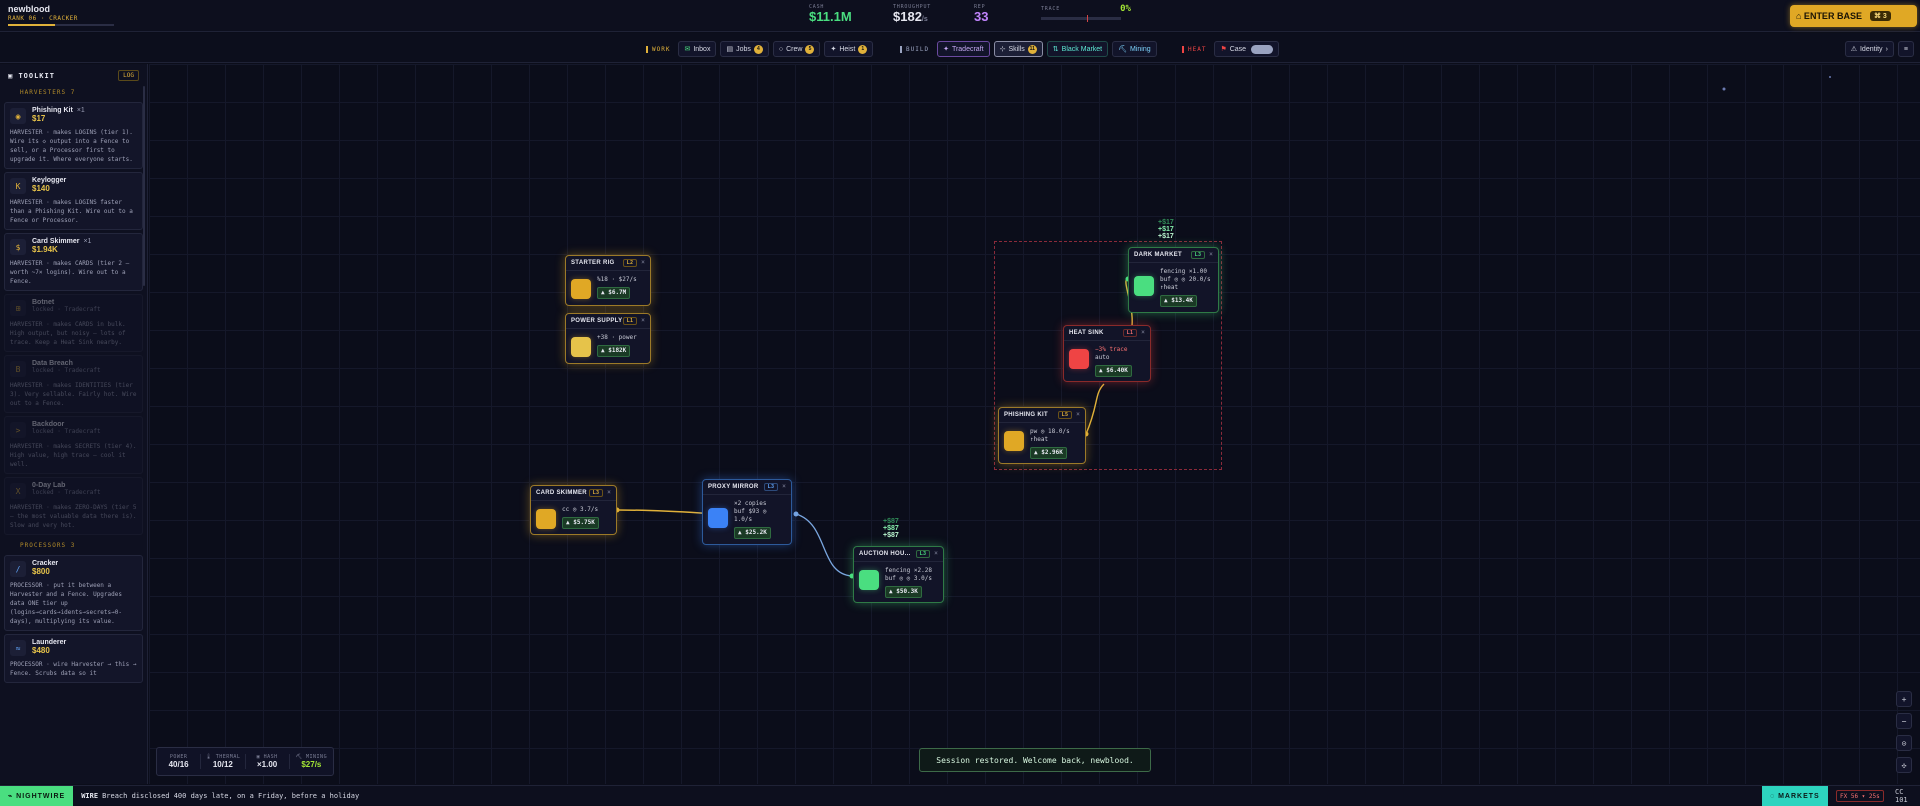 The image size is (1920, 806). I want to click on identity-label: Identity, so click(1871, 49).